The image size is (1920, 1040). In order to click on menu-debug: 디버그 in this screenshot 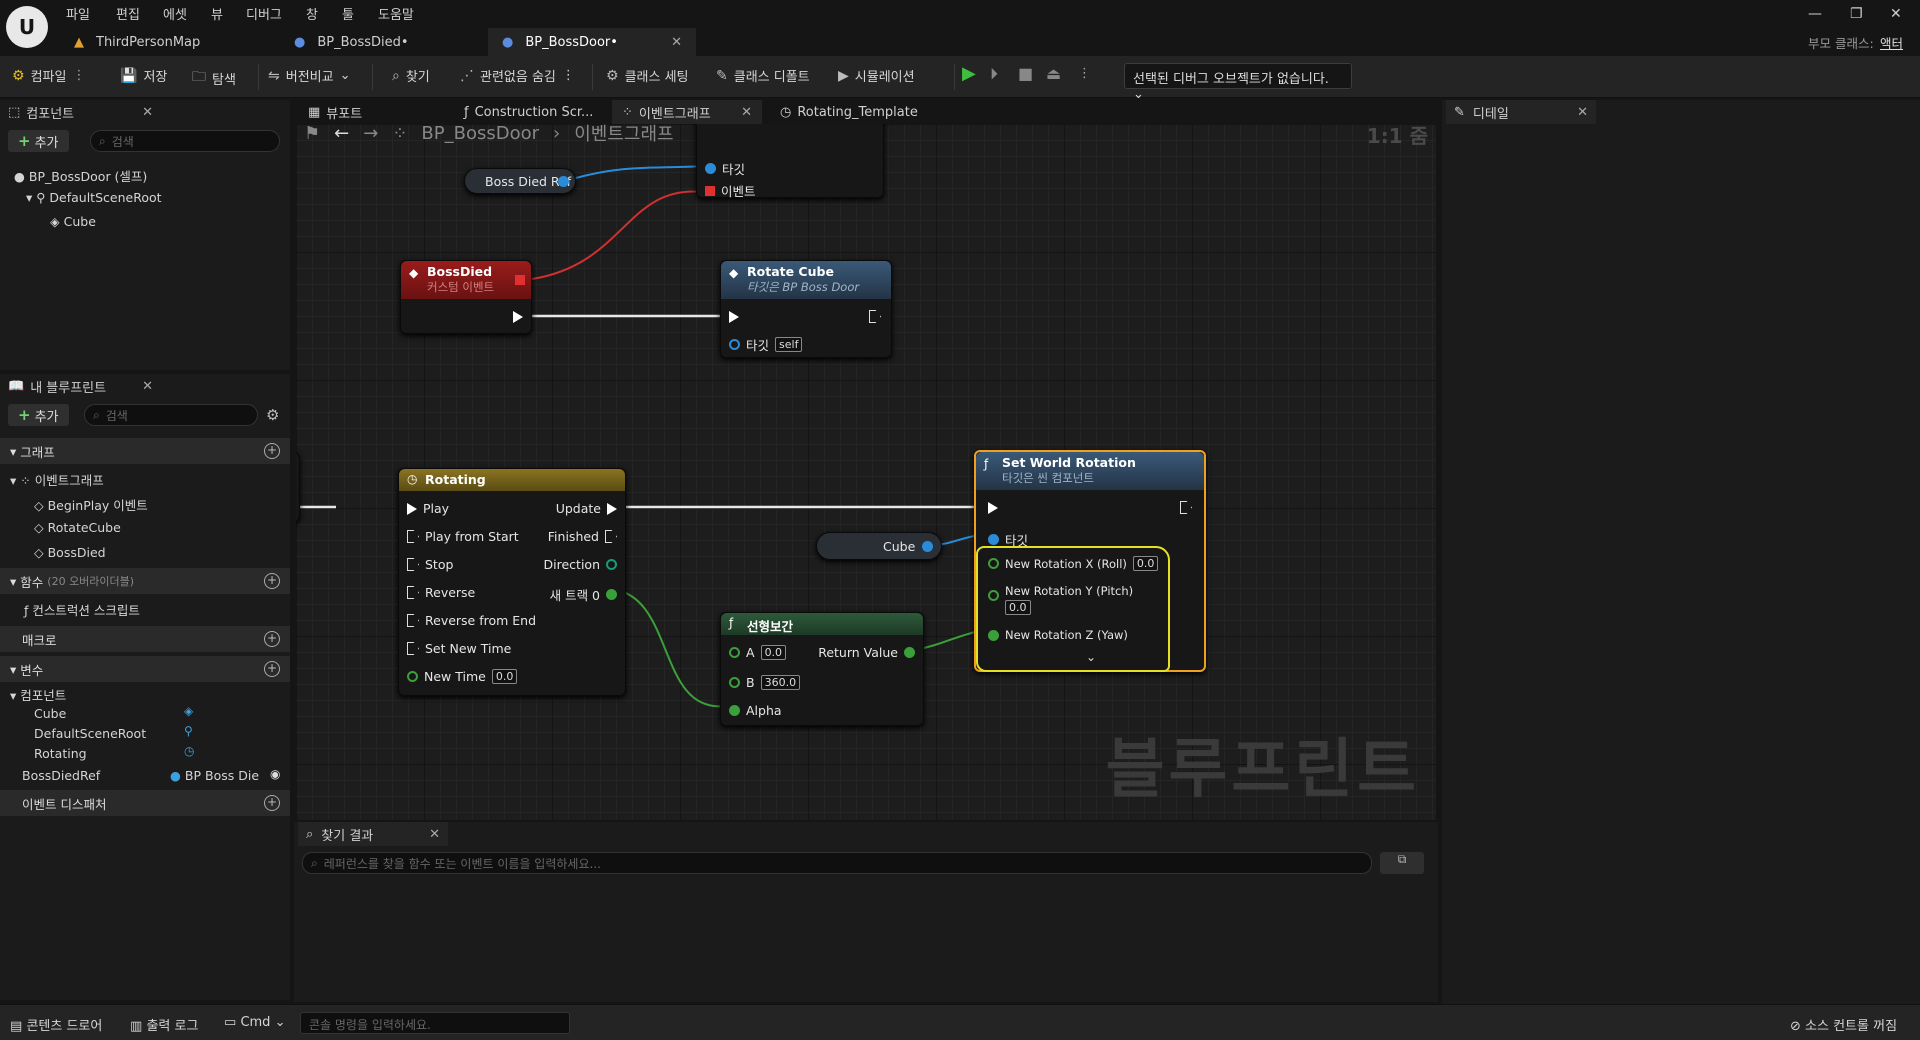, I will do `click(264, 13)`.